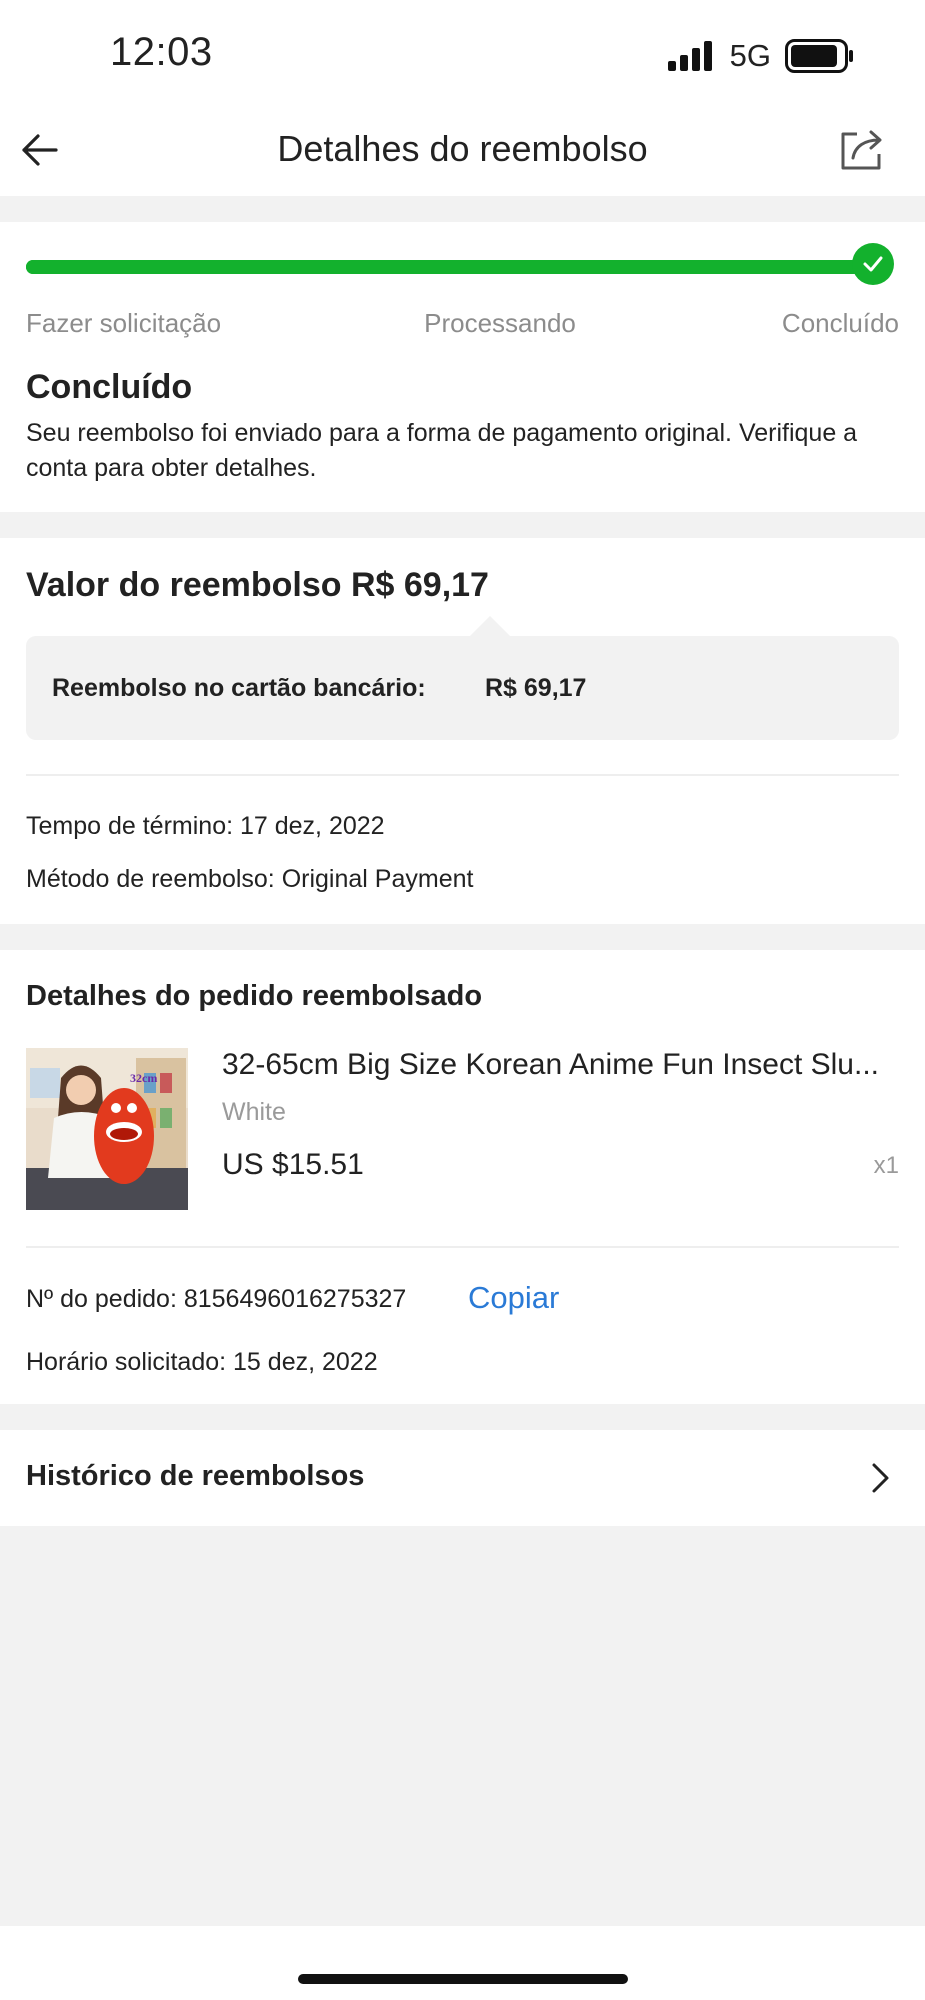  What do you see at coordinates (689, 56) in the screenshot?
I see `signal-bars-icon` at bounding box center [689, 56].